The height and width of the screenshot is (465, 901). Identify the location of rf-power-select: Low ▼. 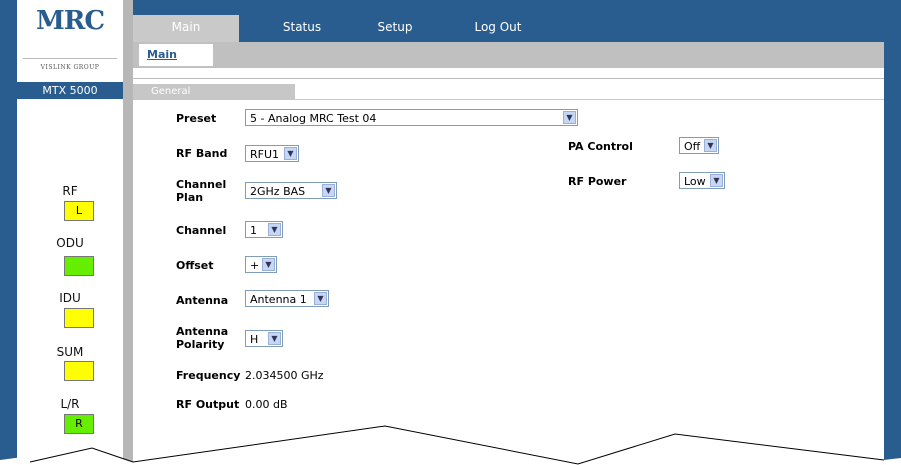
(702, 180).